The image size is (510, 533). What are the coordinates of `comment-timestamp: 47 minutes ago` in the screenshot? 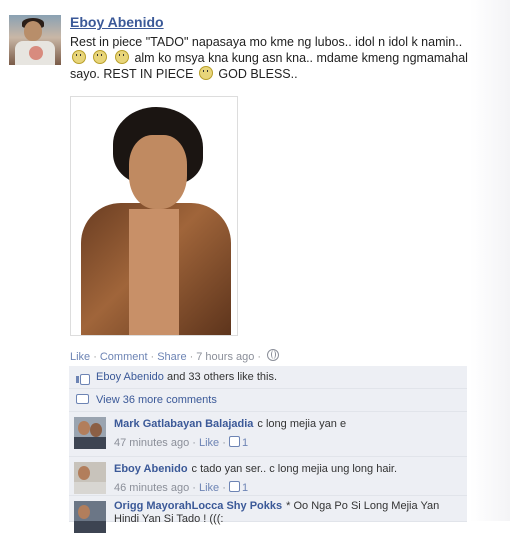 It's located at (151, 443).